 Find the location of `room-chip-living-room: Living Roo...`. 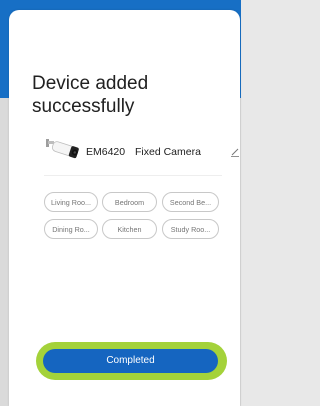

room-chip-living-room: Living Roo... is located at coordinates (71, 202).